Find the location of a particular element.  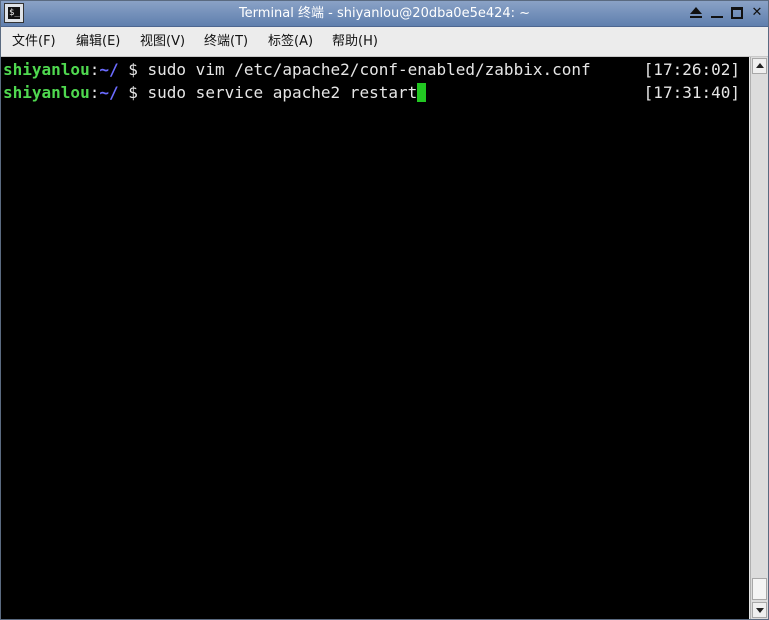

menu-file: 文件(F) is located at coordinates (34, 41).